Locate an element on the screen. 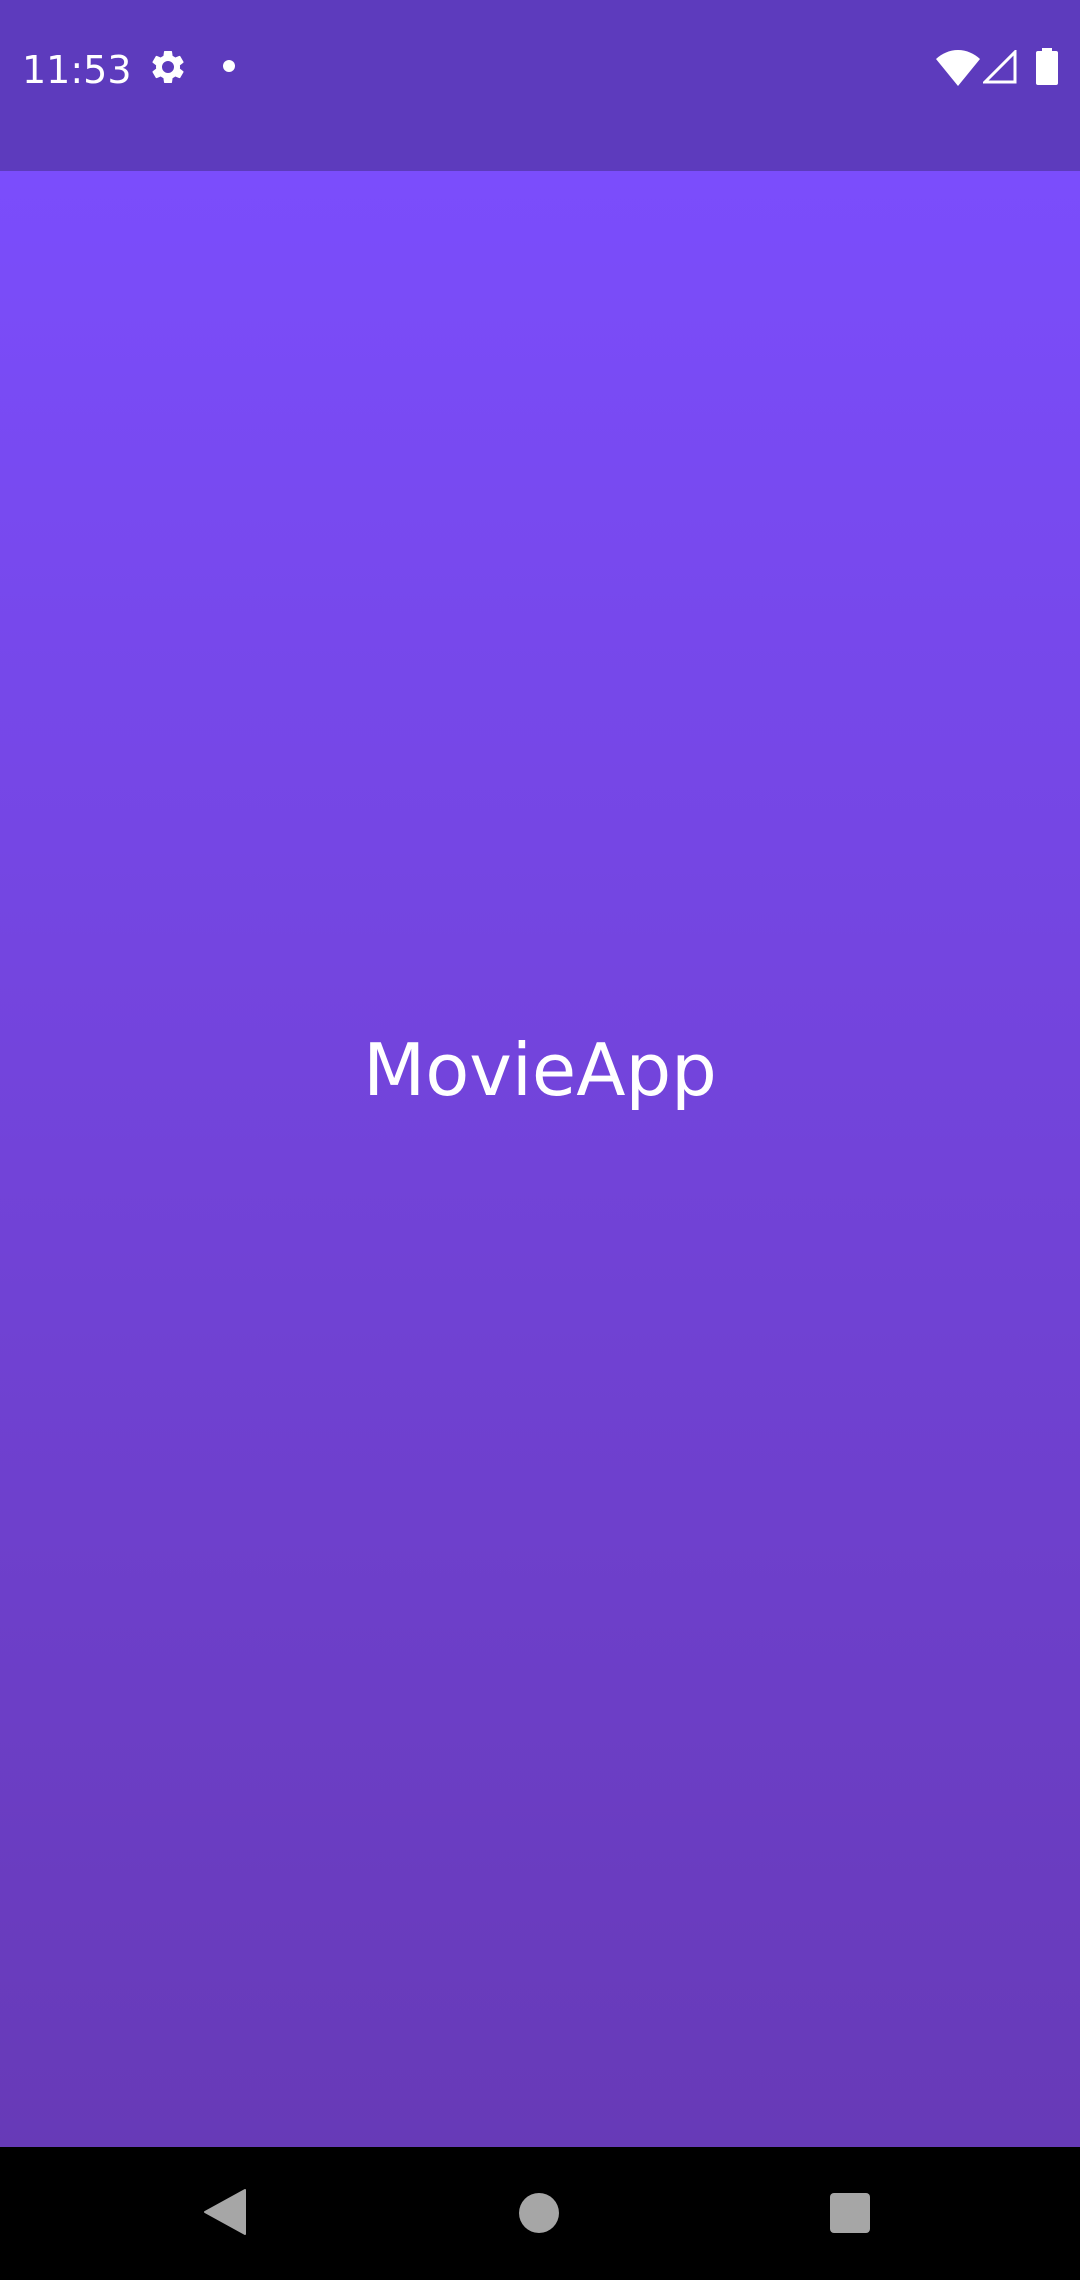  status-time: 11:53 is located at coordinates (77, 70).